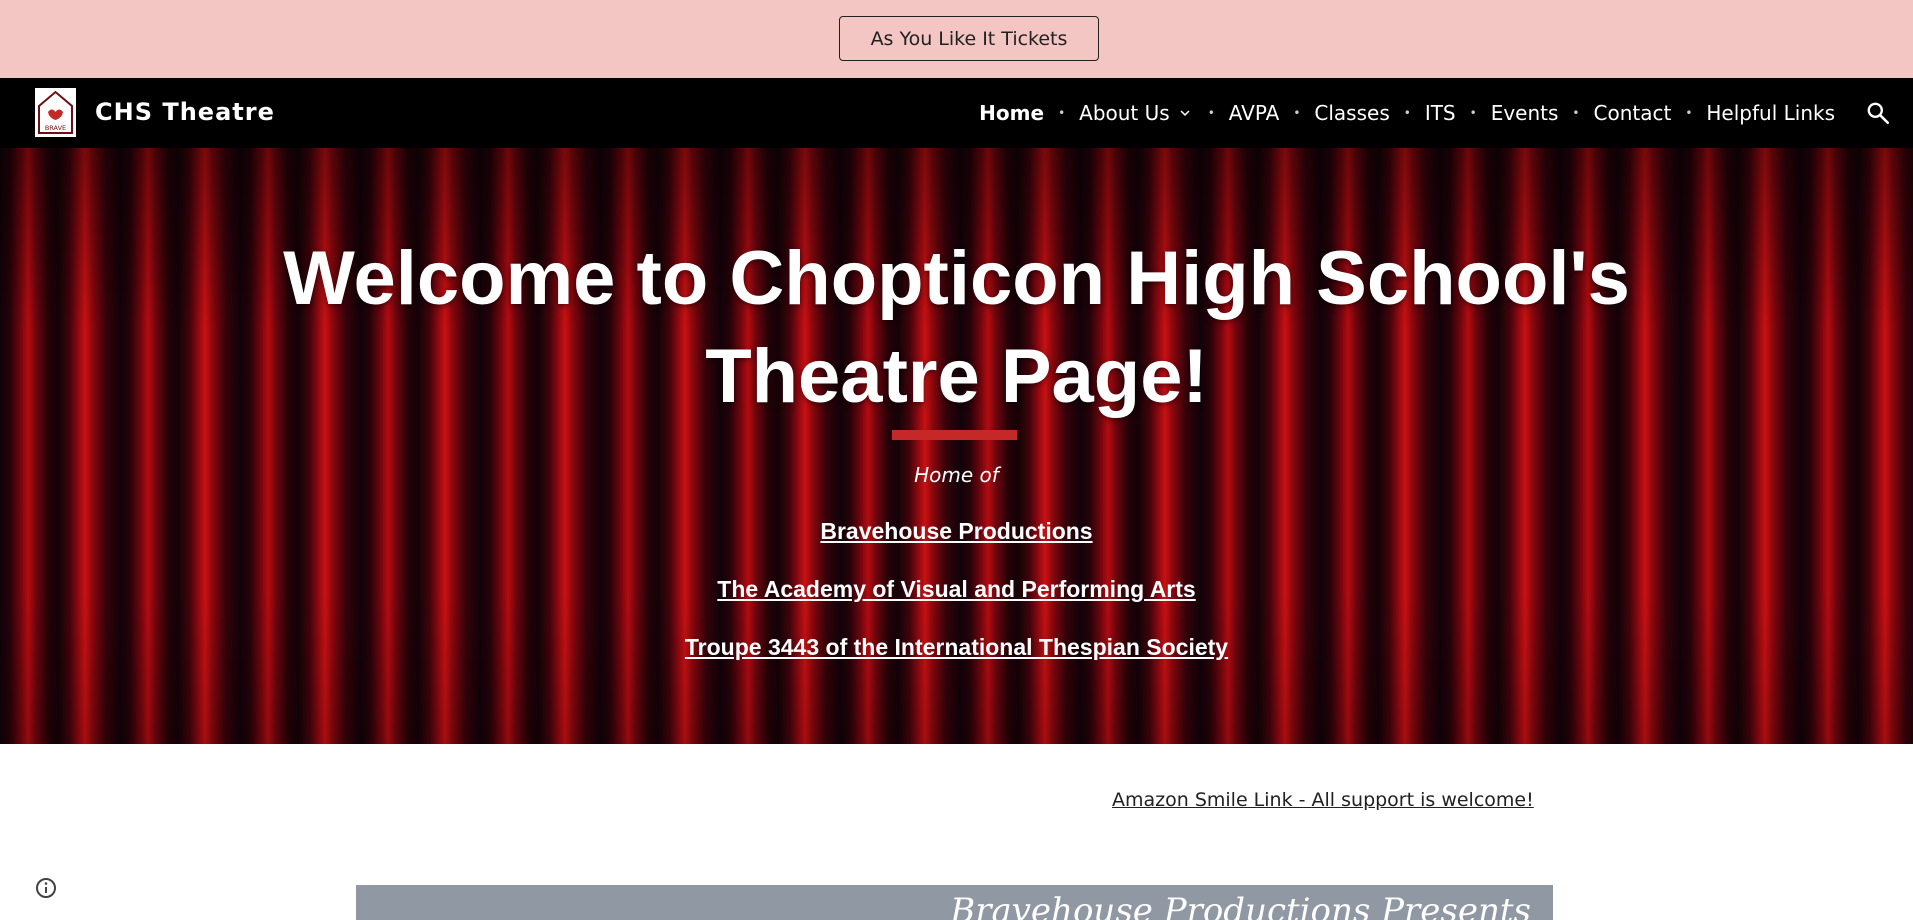  Describe the element at coordinates (956, 278) in the screenshot. I see `page-title-line-1: Welcome to Chopticon High School's` at that location.